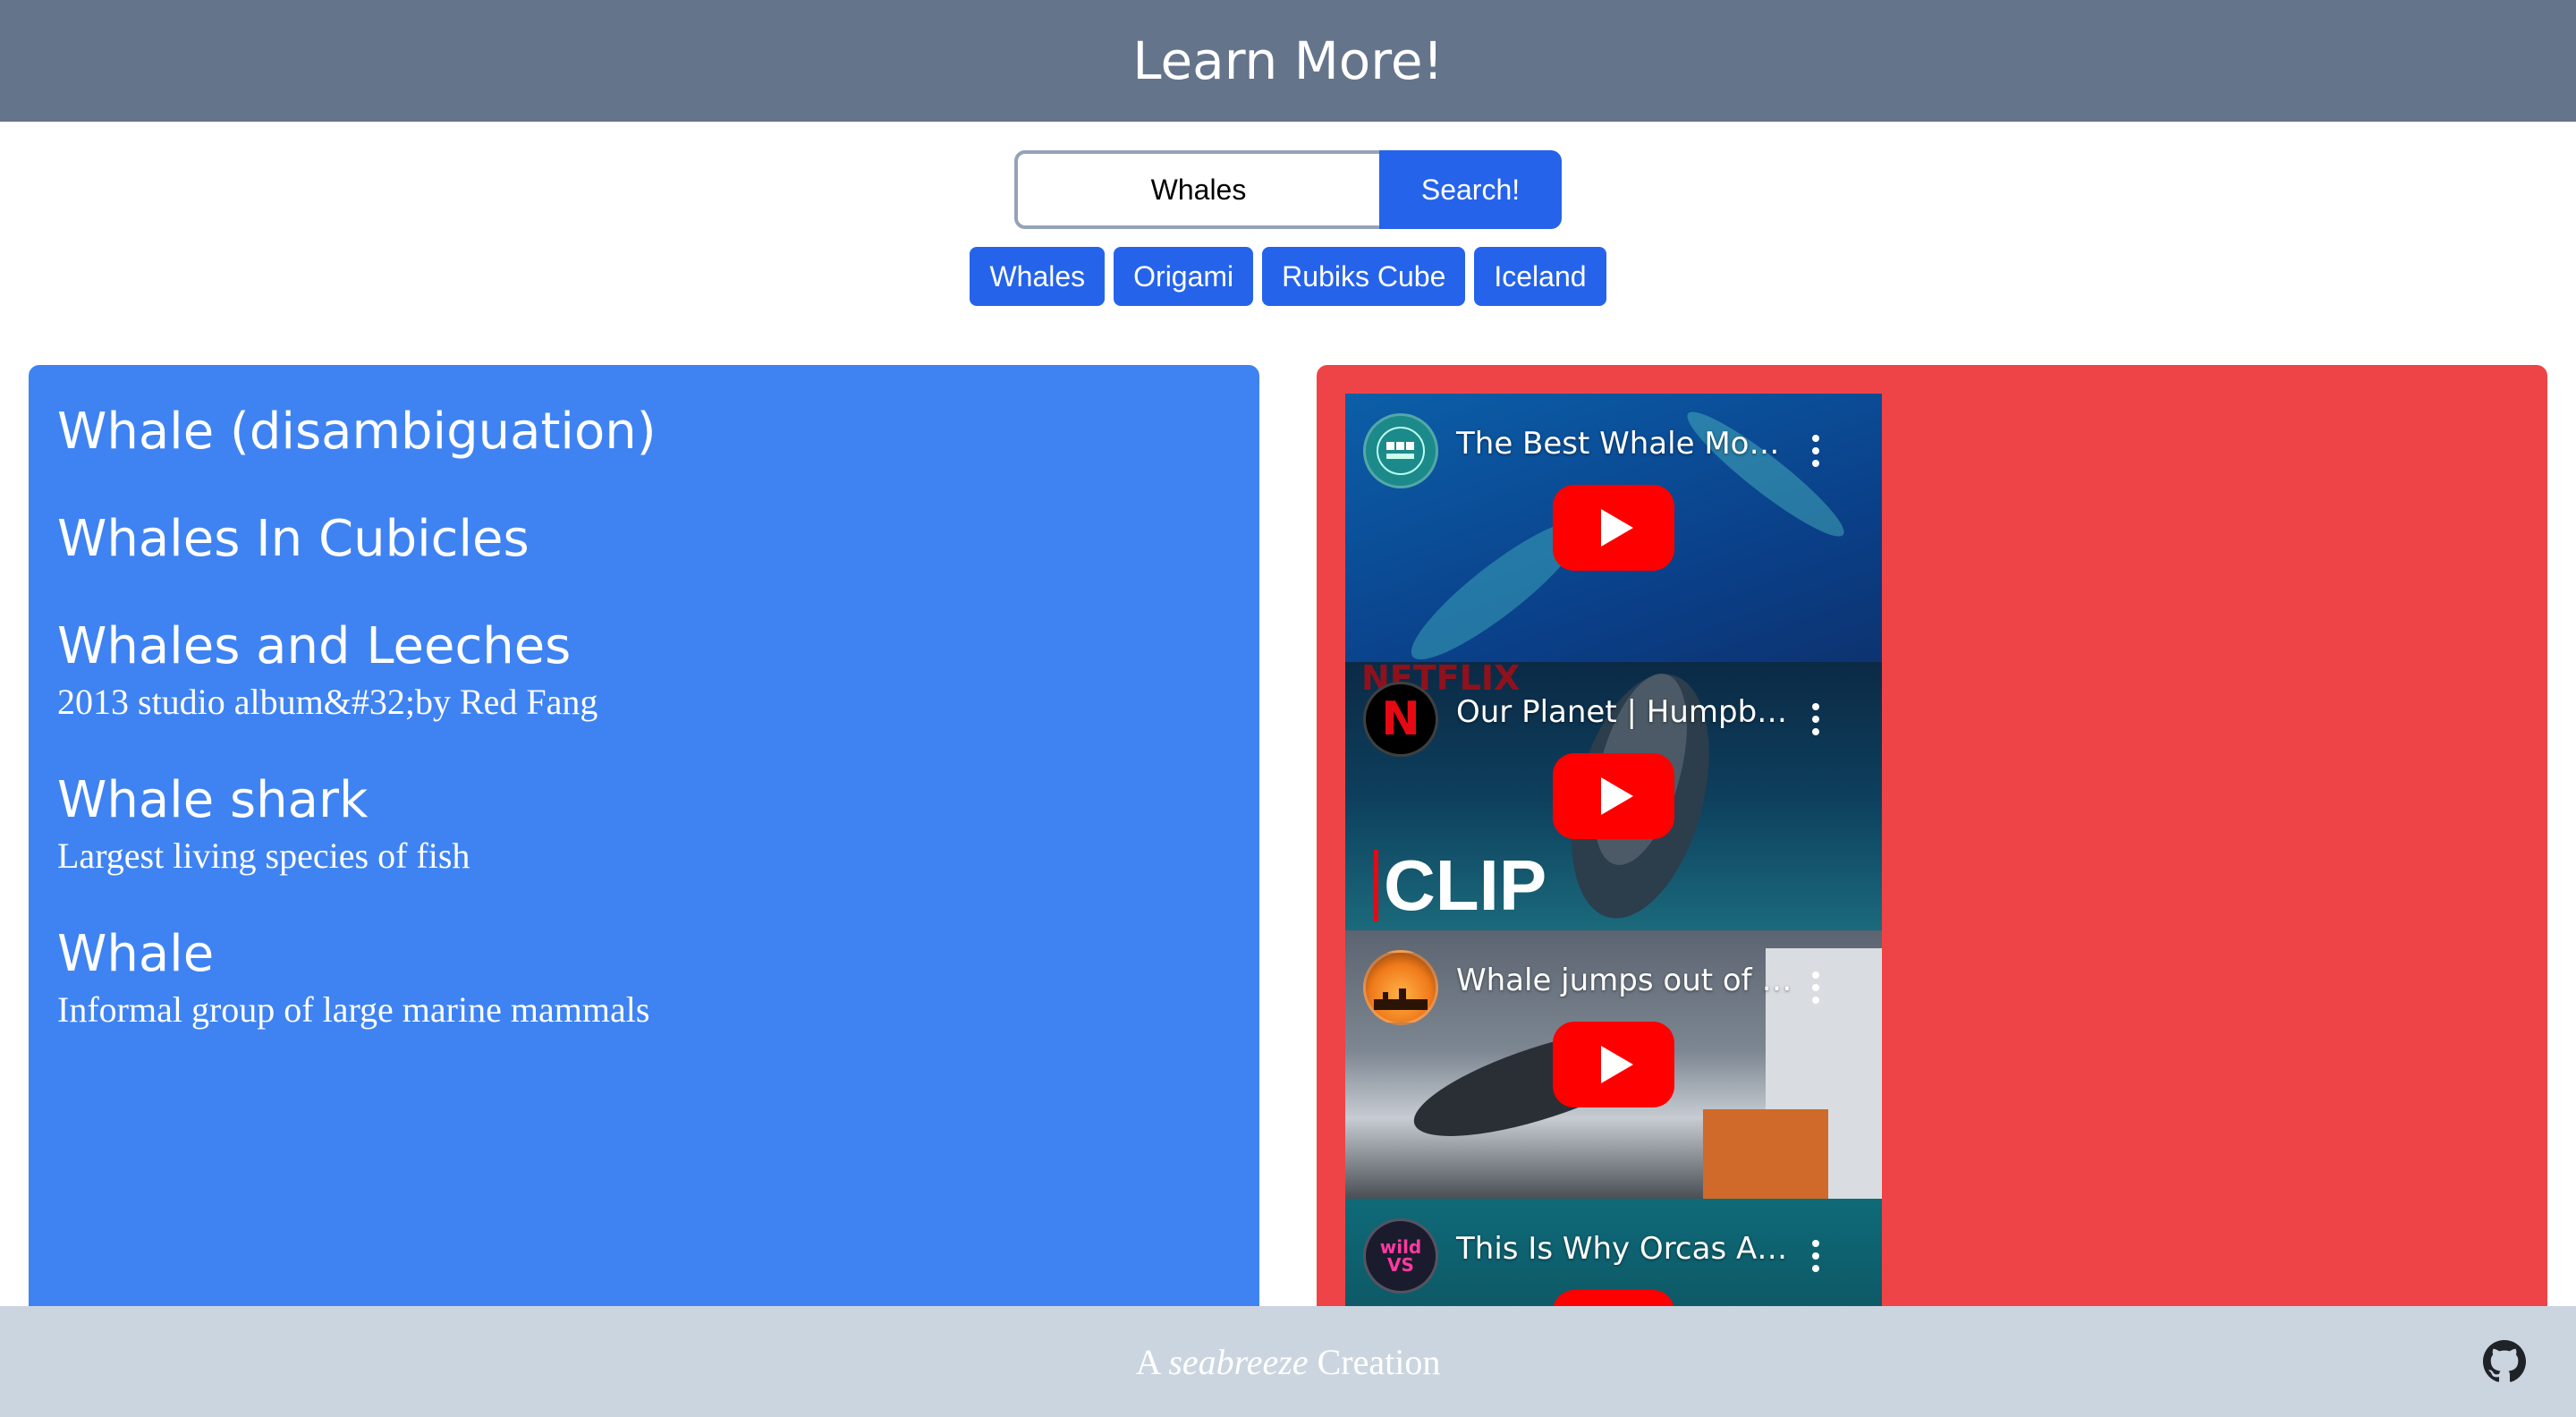 The width and height of the screenshot is (2576, 1417). What do you see at coordinates (1238, 1362) in the screenshot?
I see `footer-brand: seabreeze` at bounding box center [1238, 1362].